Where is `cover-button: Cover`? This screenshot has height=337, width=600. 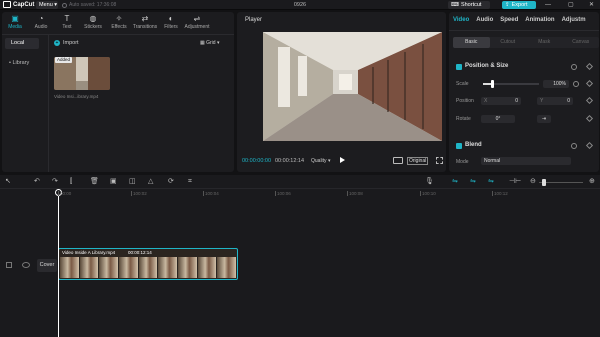 cover-button: Cover is located at coordinates (47, 265).